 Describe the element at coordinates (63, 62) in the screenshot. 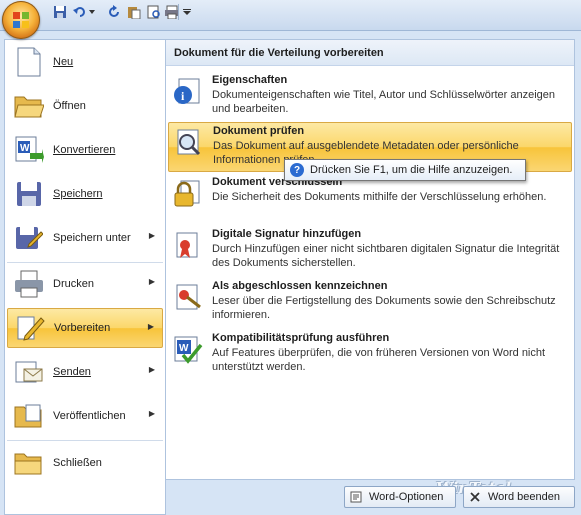

I see `menu-item-label: Neu` at that location.